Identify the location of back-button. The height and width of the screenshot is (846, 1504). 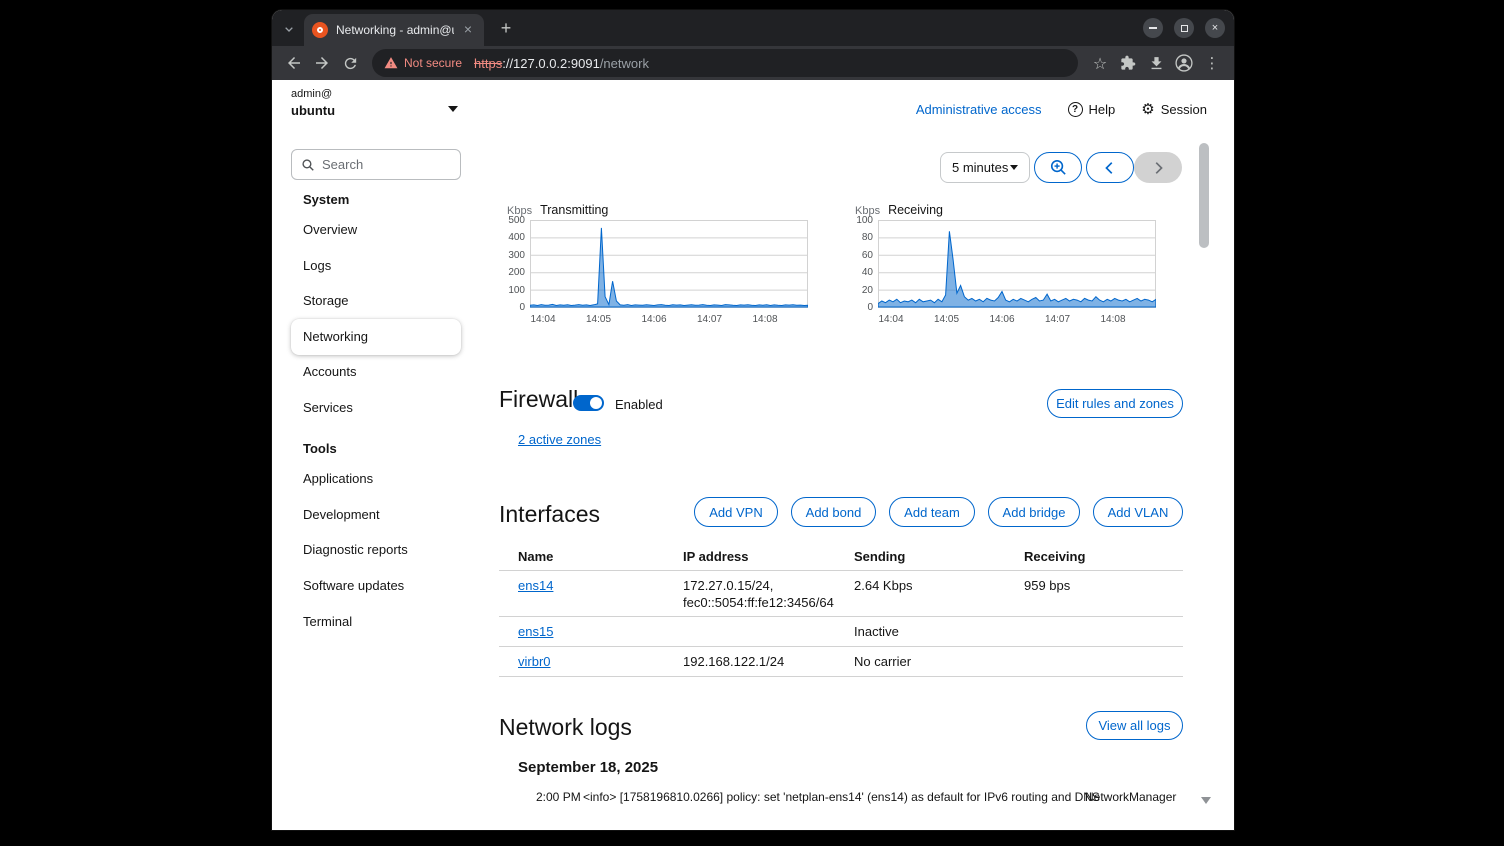
(294, 63).